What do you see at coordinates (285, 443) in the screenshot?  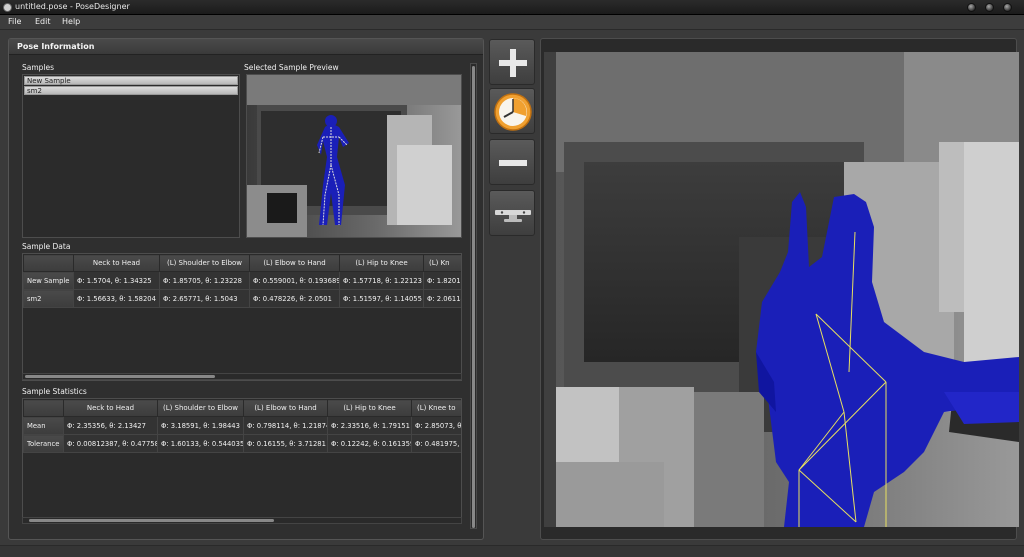 I see `table-cell: Φ: 0.16155, θ: 3.71281` at bounding box center [285, 443].